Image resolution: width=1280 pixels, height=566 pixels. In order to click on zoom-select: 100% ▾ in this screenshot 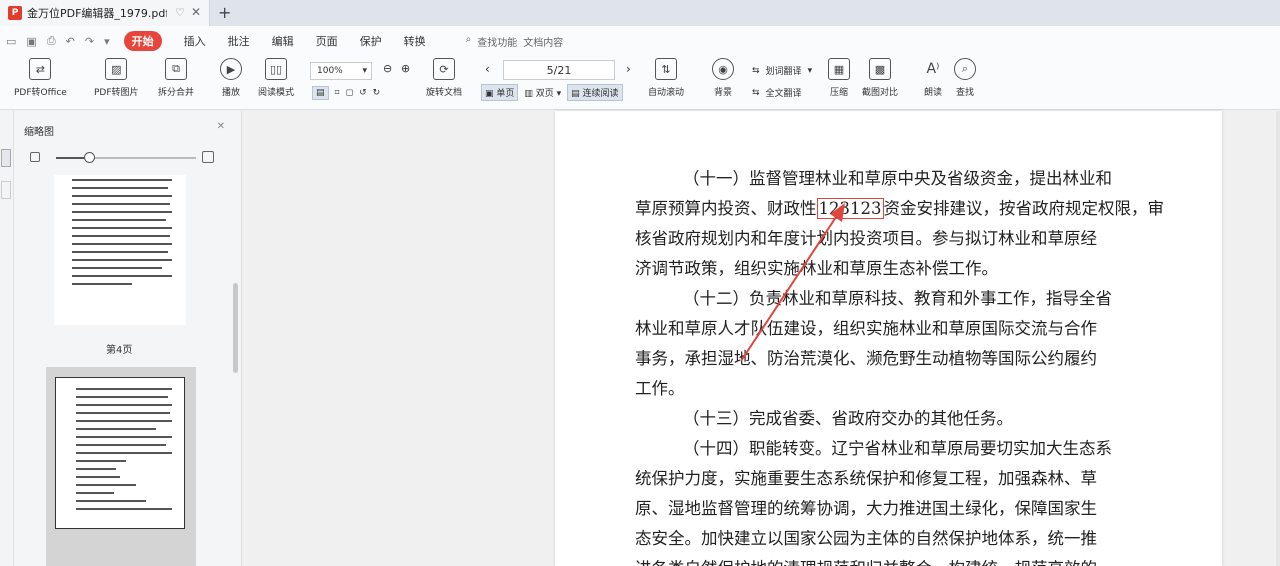, I will do `click(341, 71)`.